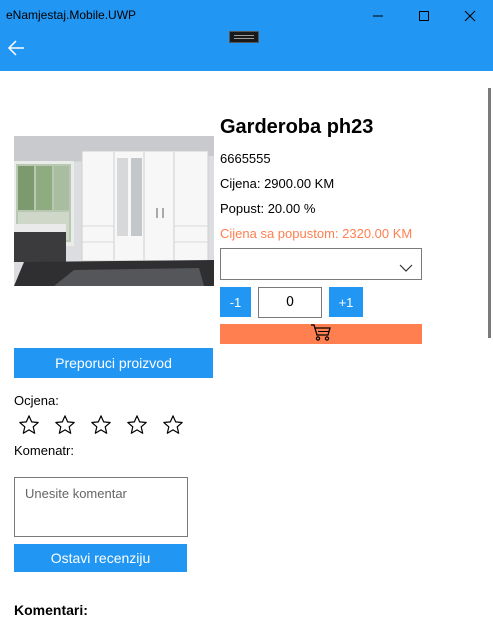  I want to click on comment-label: Komenatr:, so click(44, 450).